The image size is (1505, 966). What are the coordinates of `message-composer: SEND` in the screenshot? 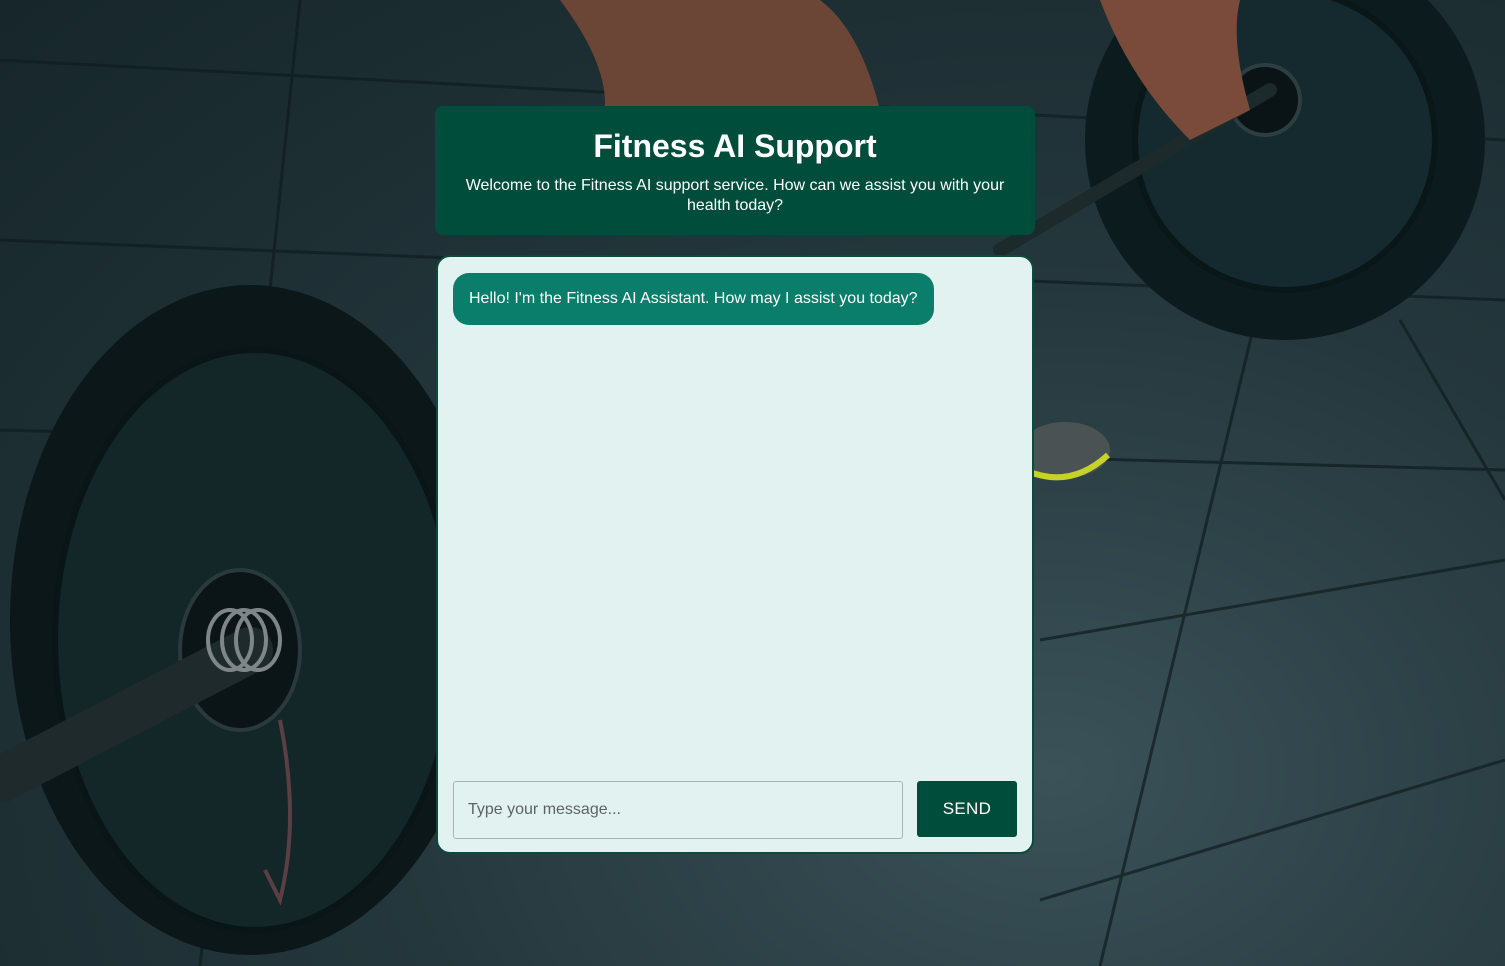 It's located at (736, 810).